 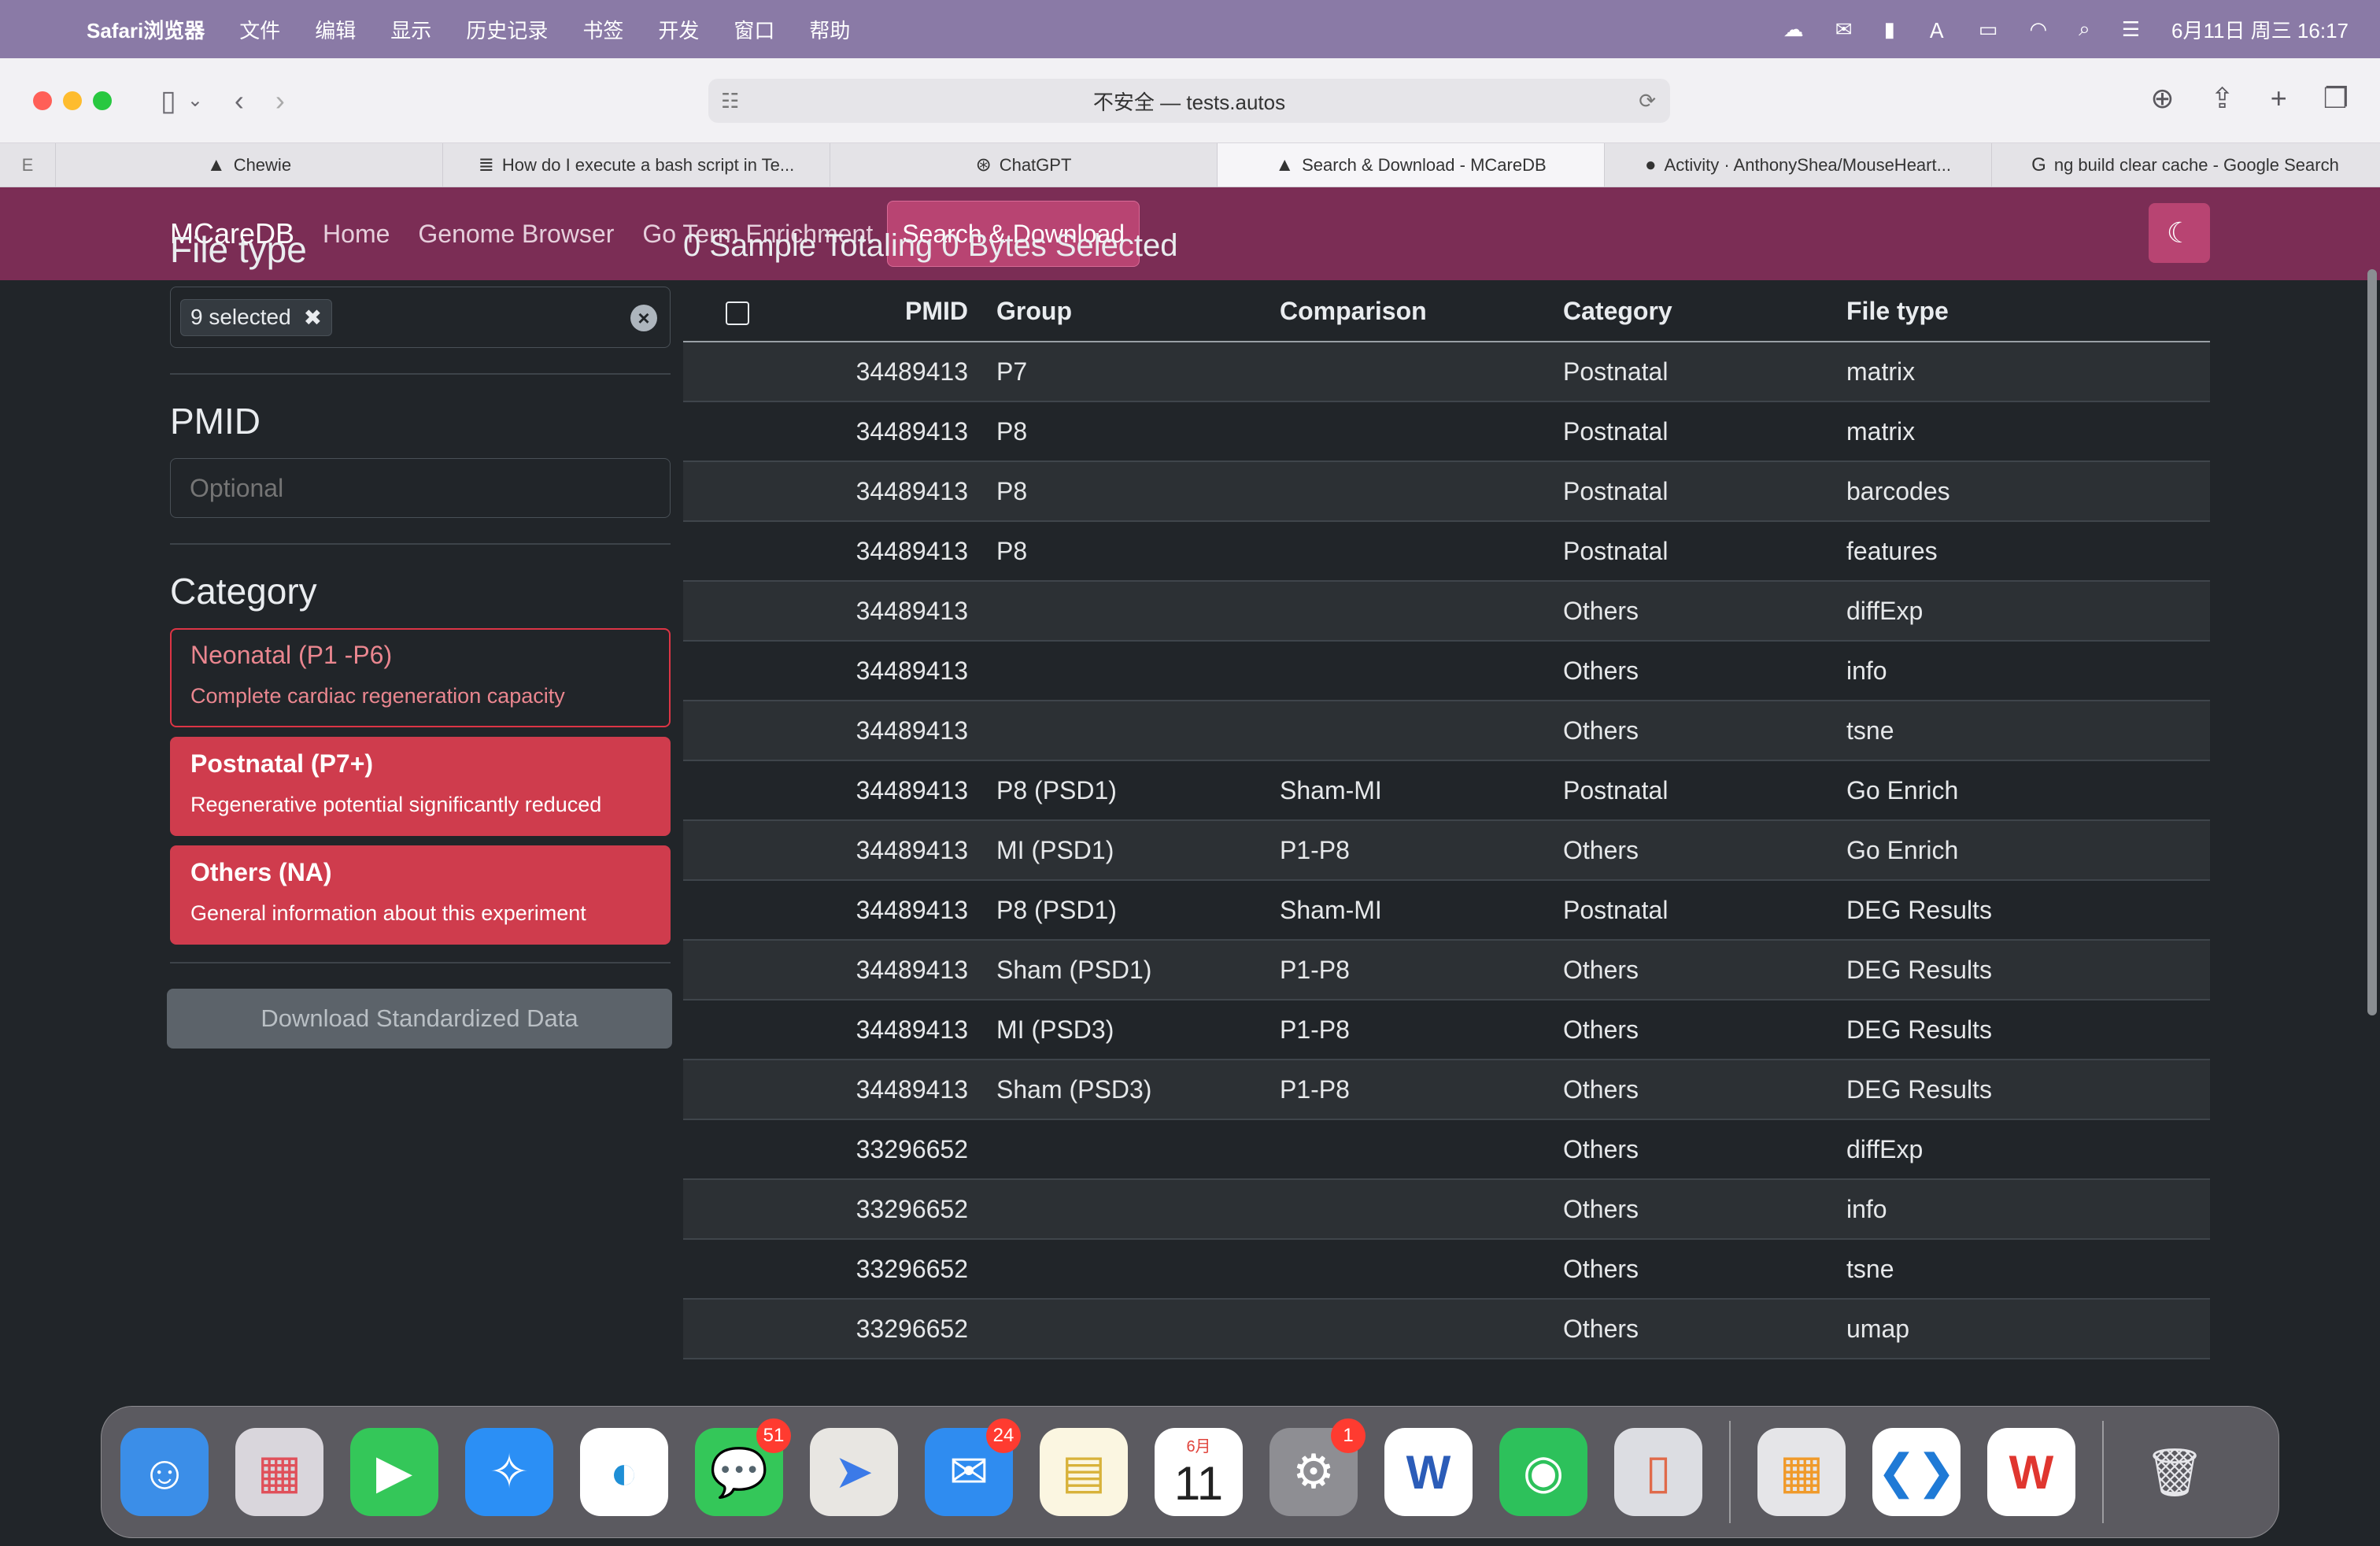 I want to click on table-row: 33296652 Others umap, so click(x=1446, y=1329).